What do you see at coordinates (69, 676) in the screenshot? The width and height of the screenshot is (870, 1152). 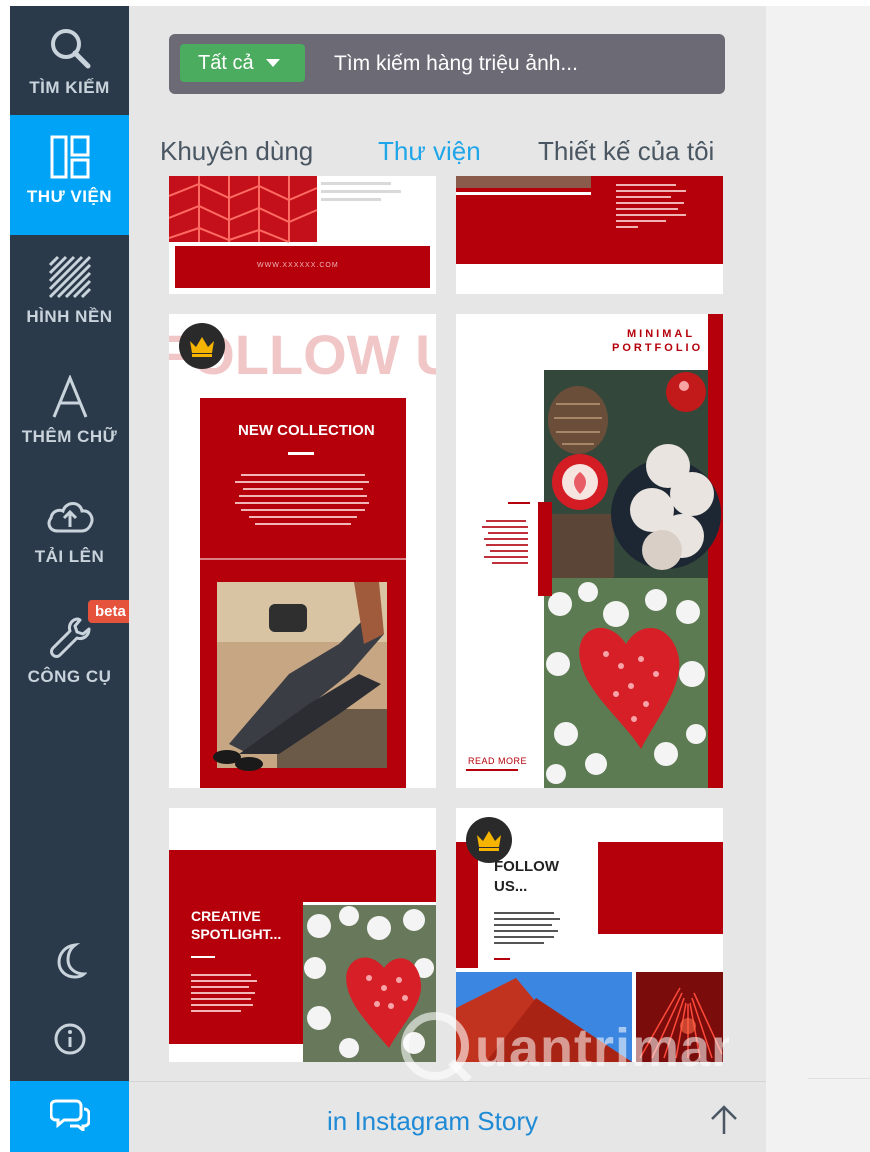 I see `sidebar-item-label: CÔNG CỤ` at bounding box center [69, 676].